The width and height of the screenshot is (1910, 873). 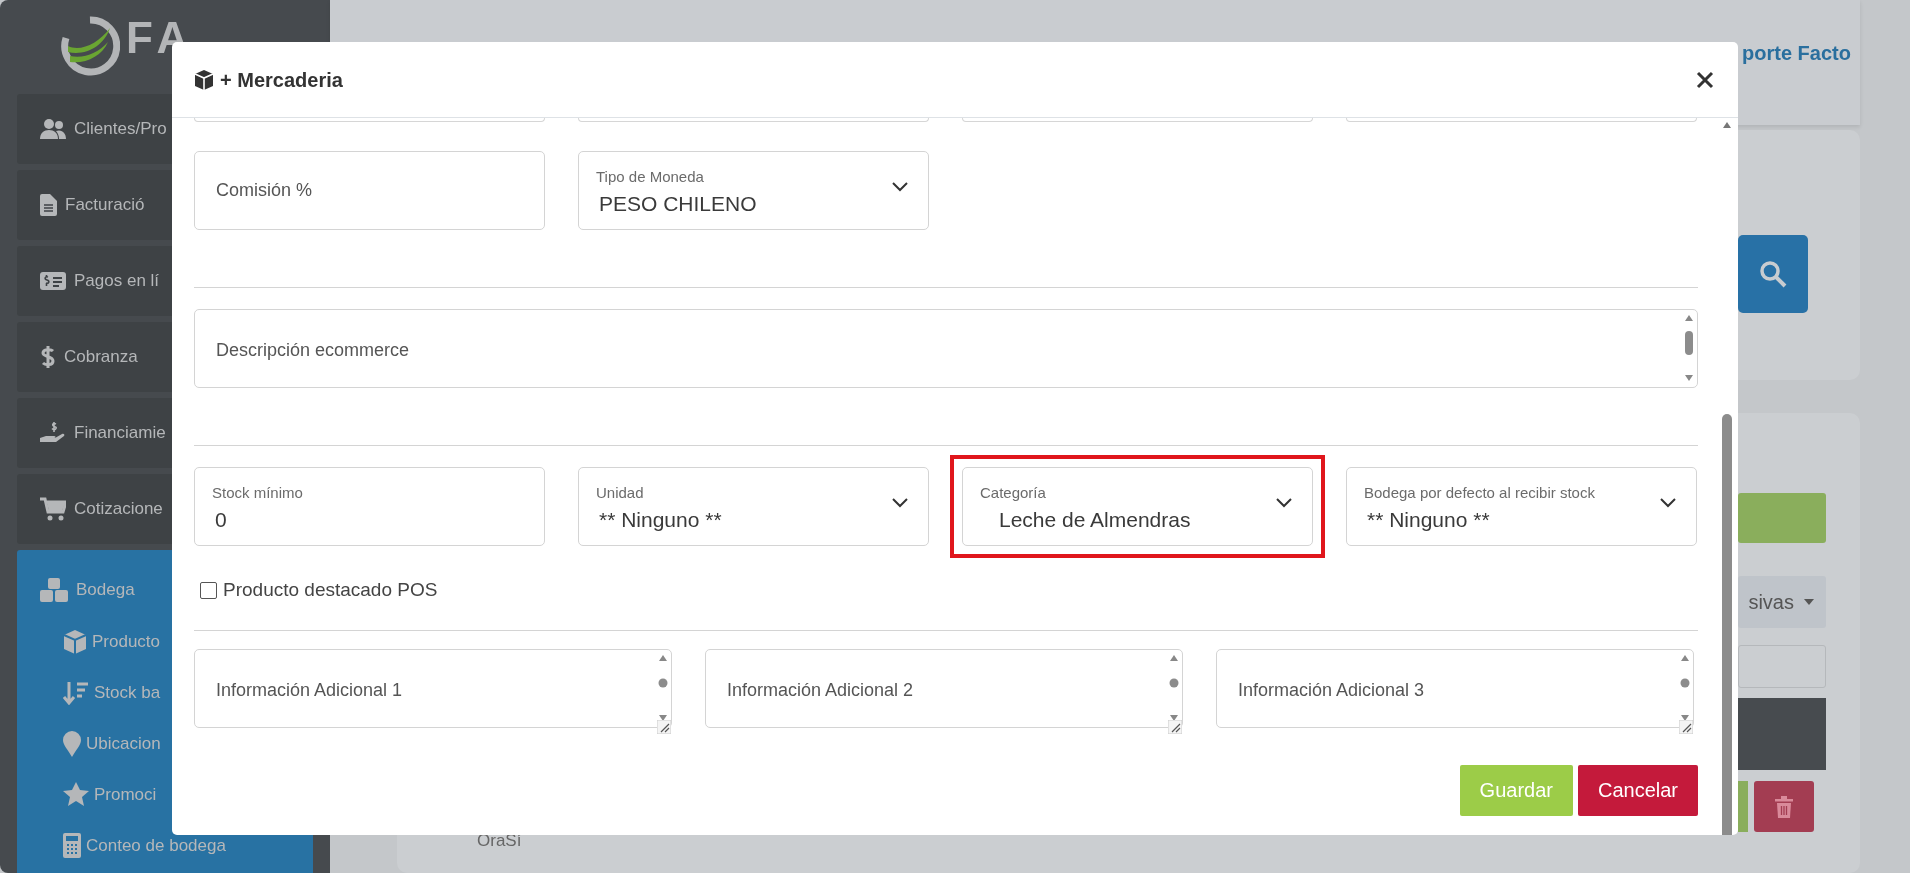 I want to click on field-label: Stock mínimo, so click(x=257, y=493).